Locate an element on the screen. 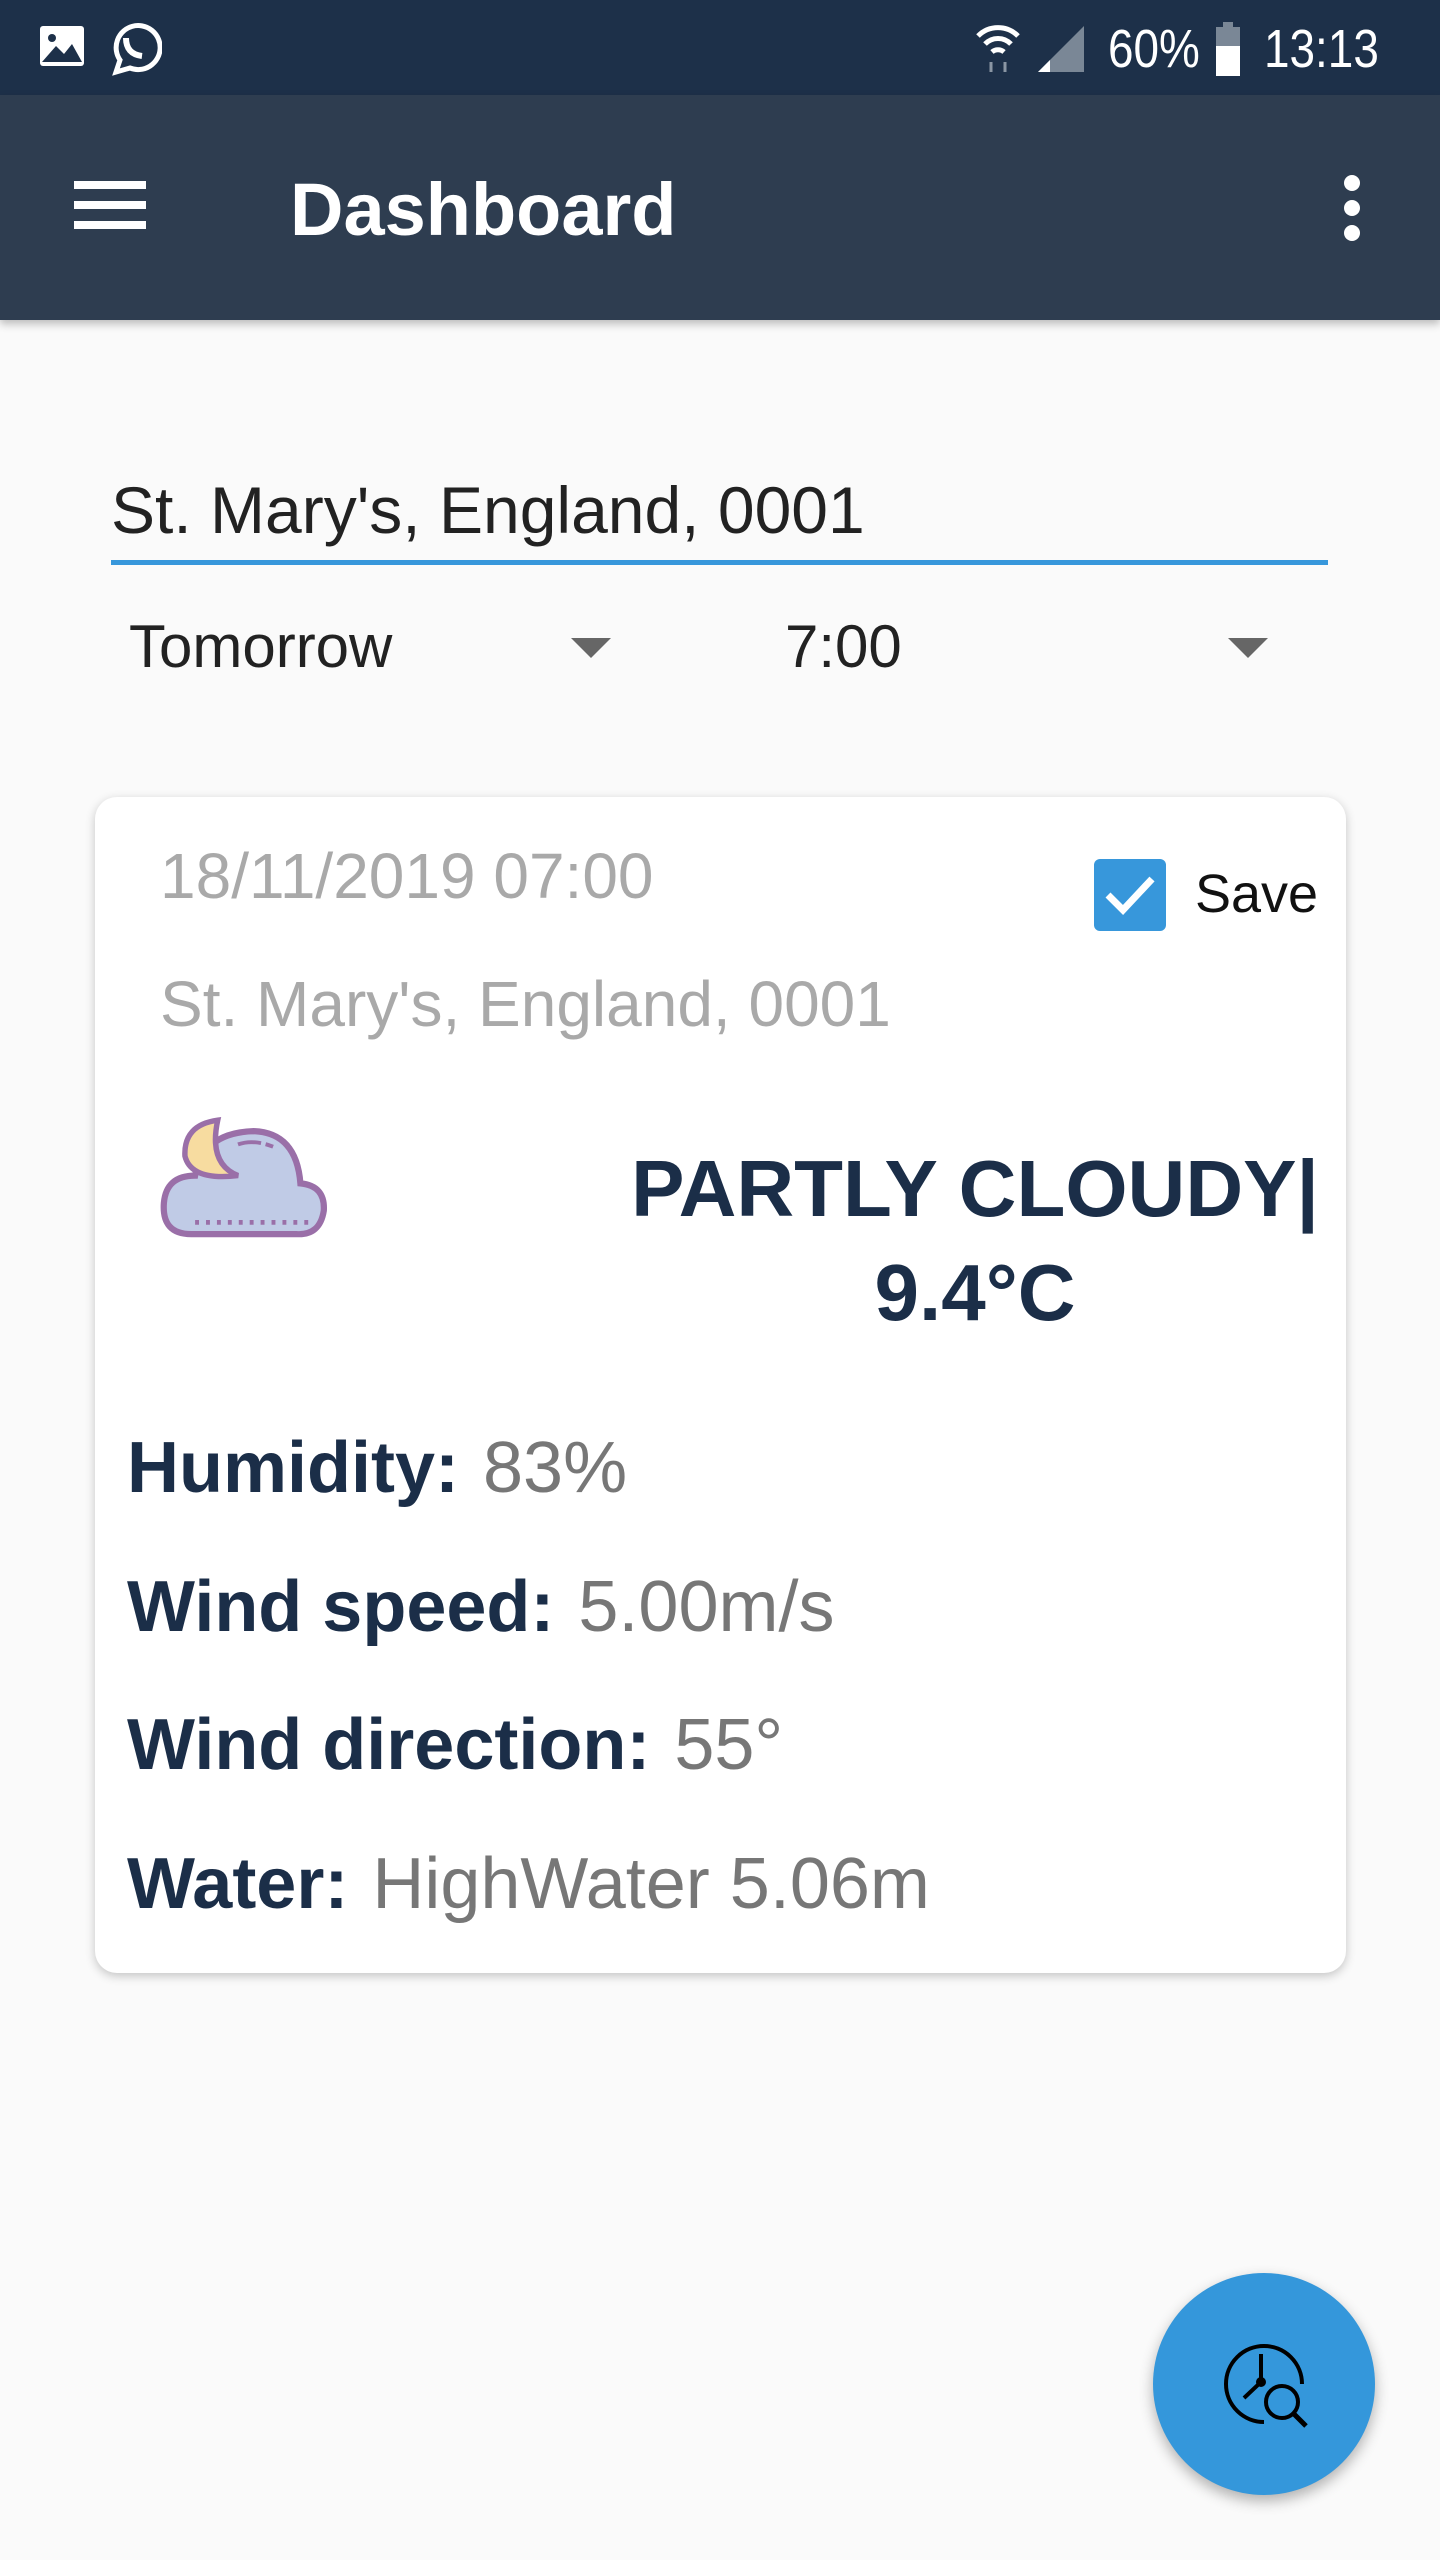  detail-wind-speed: Wind speed: 5.00m/s is located at coordinates (480, 1607).